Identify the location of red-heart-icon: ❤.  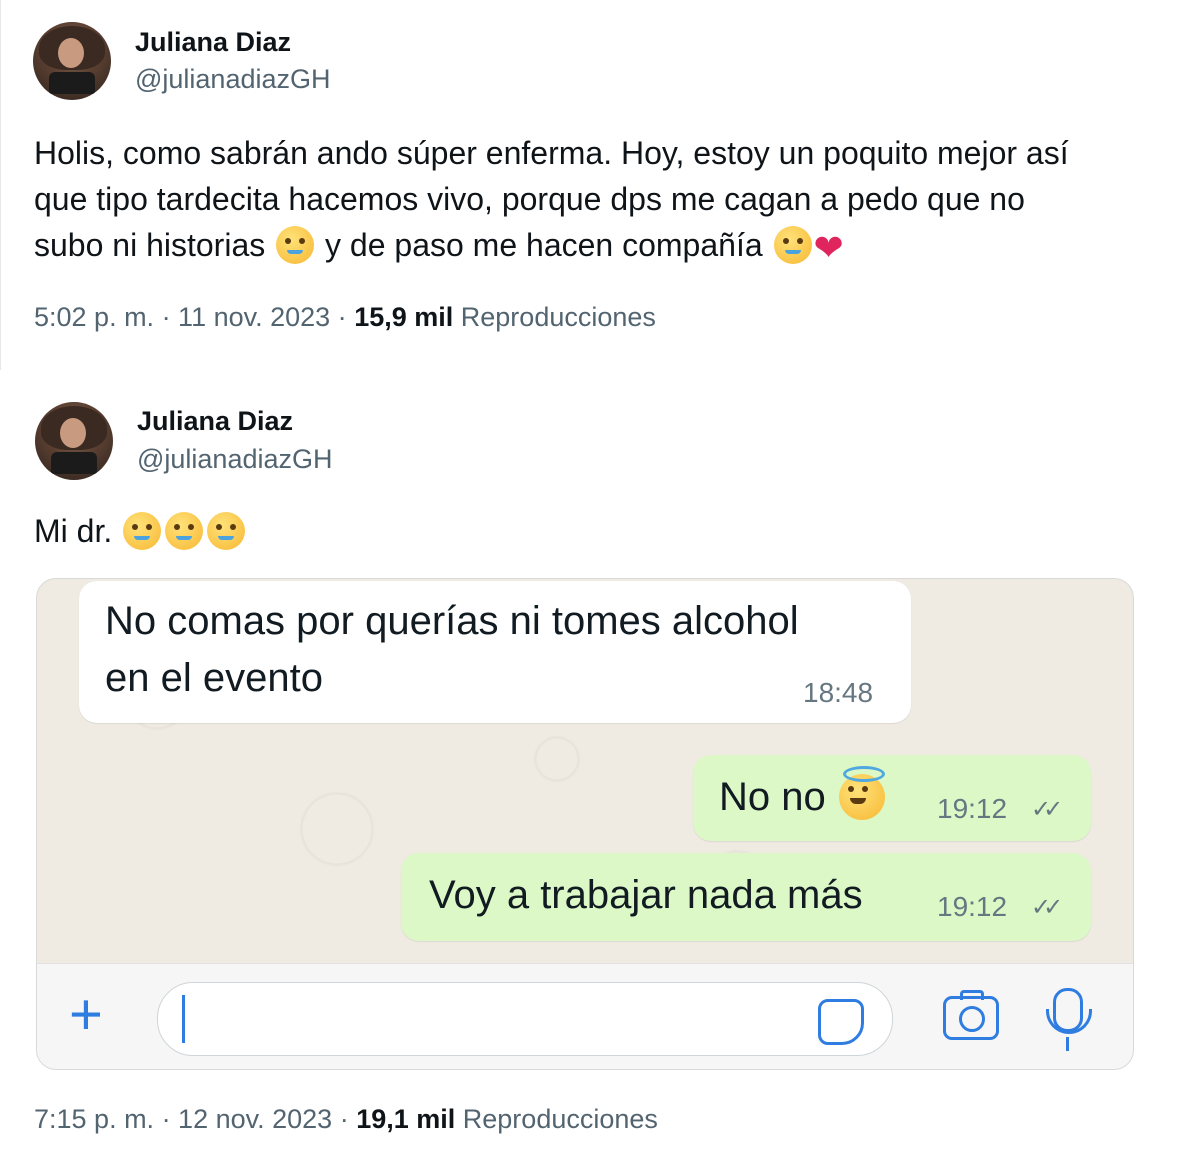
(828, 247).